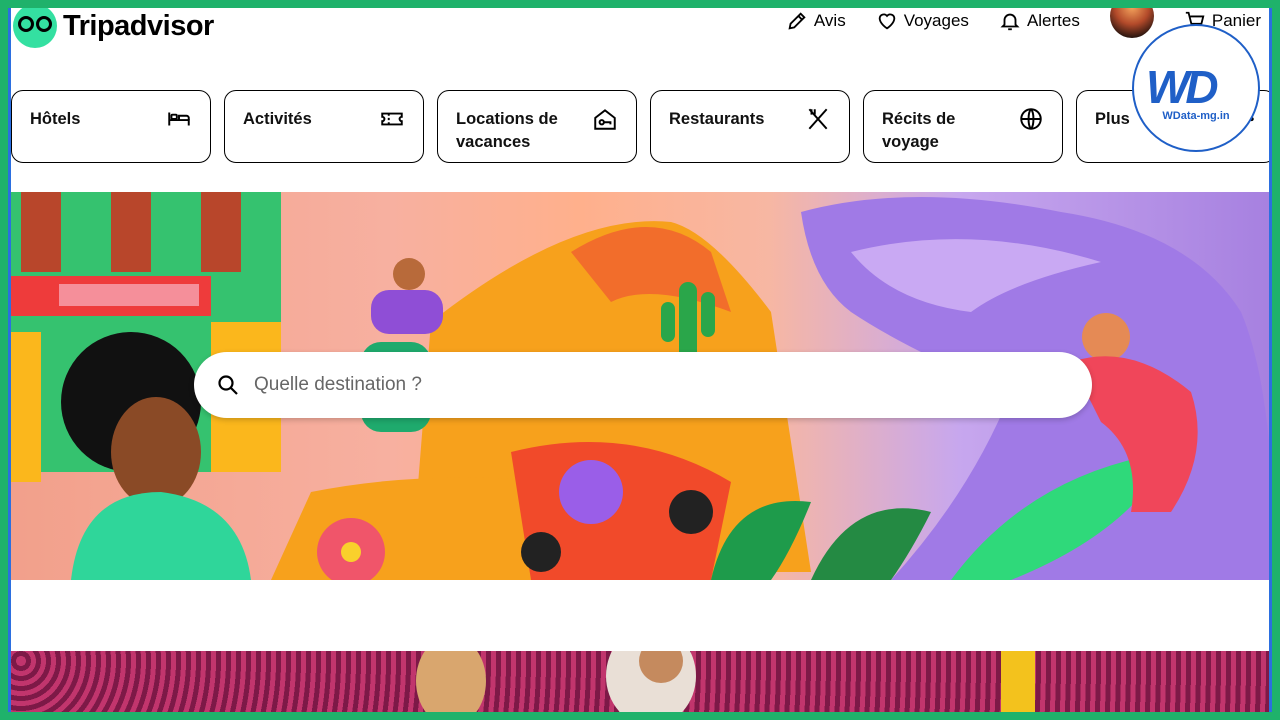 This screenshot has height=720, width=1280. What do you see at coordinates (228, 385) in the screenshot?
I see `search-icon` at bounding box center [228, 385].